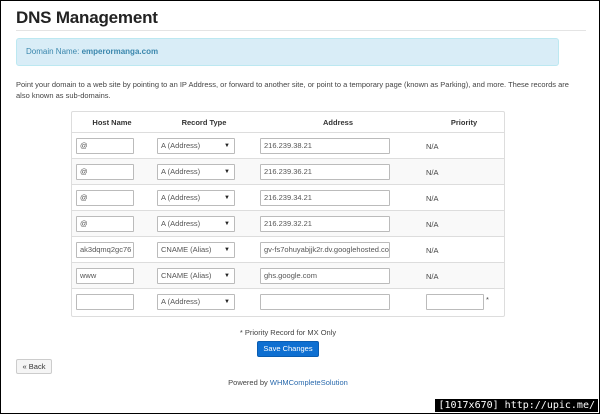  What do you see at coordinates (325, 198) in the screenshot?
I see `address-input: 216.239.34.21` at bounding box center [325, 198].